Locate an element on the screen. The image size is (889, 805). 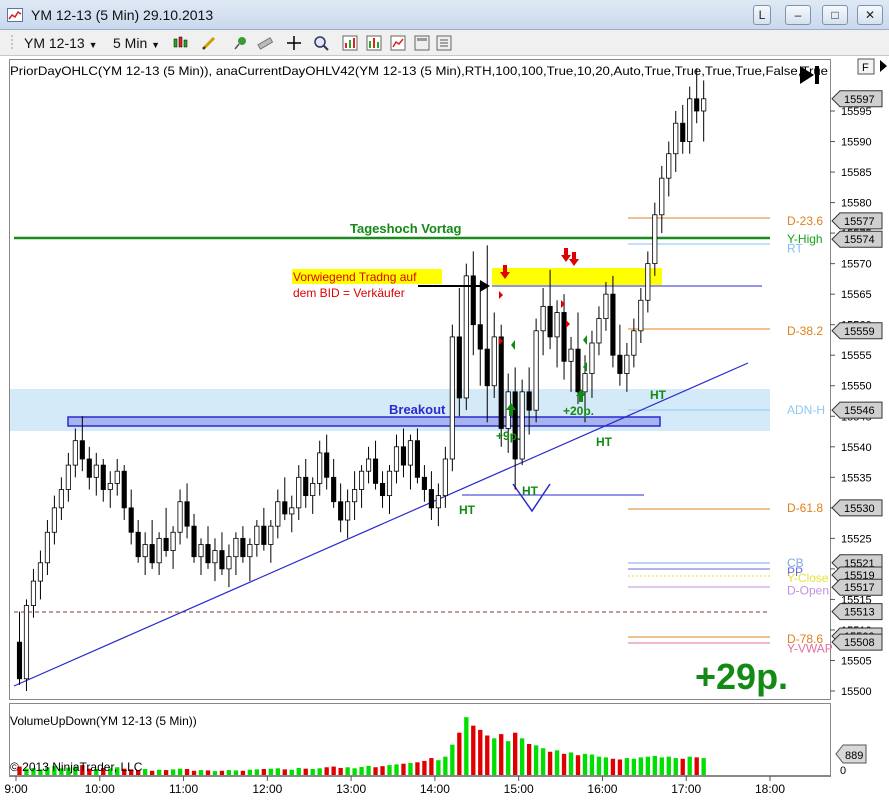
copyright-label: © 2013 NinjaTrader, LLC is located at coordinates (76, 767).